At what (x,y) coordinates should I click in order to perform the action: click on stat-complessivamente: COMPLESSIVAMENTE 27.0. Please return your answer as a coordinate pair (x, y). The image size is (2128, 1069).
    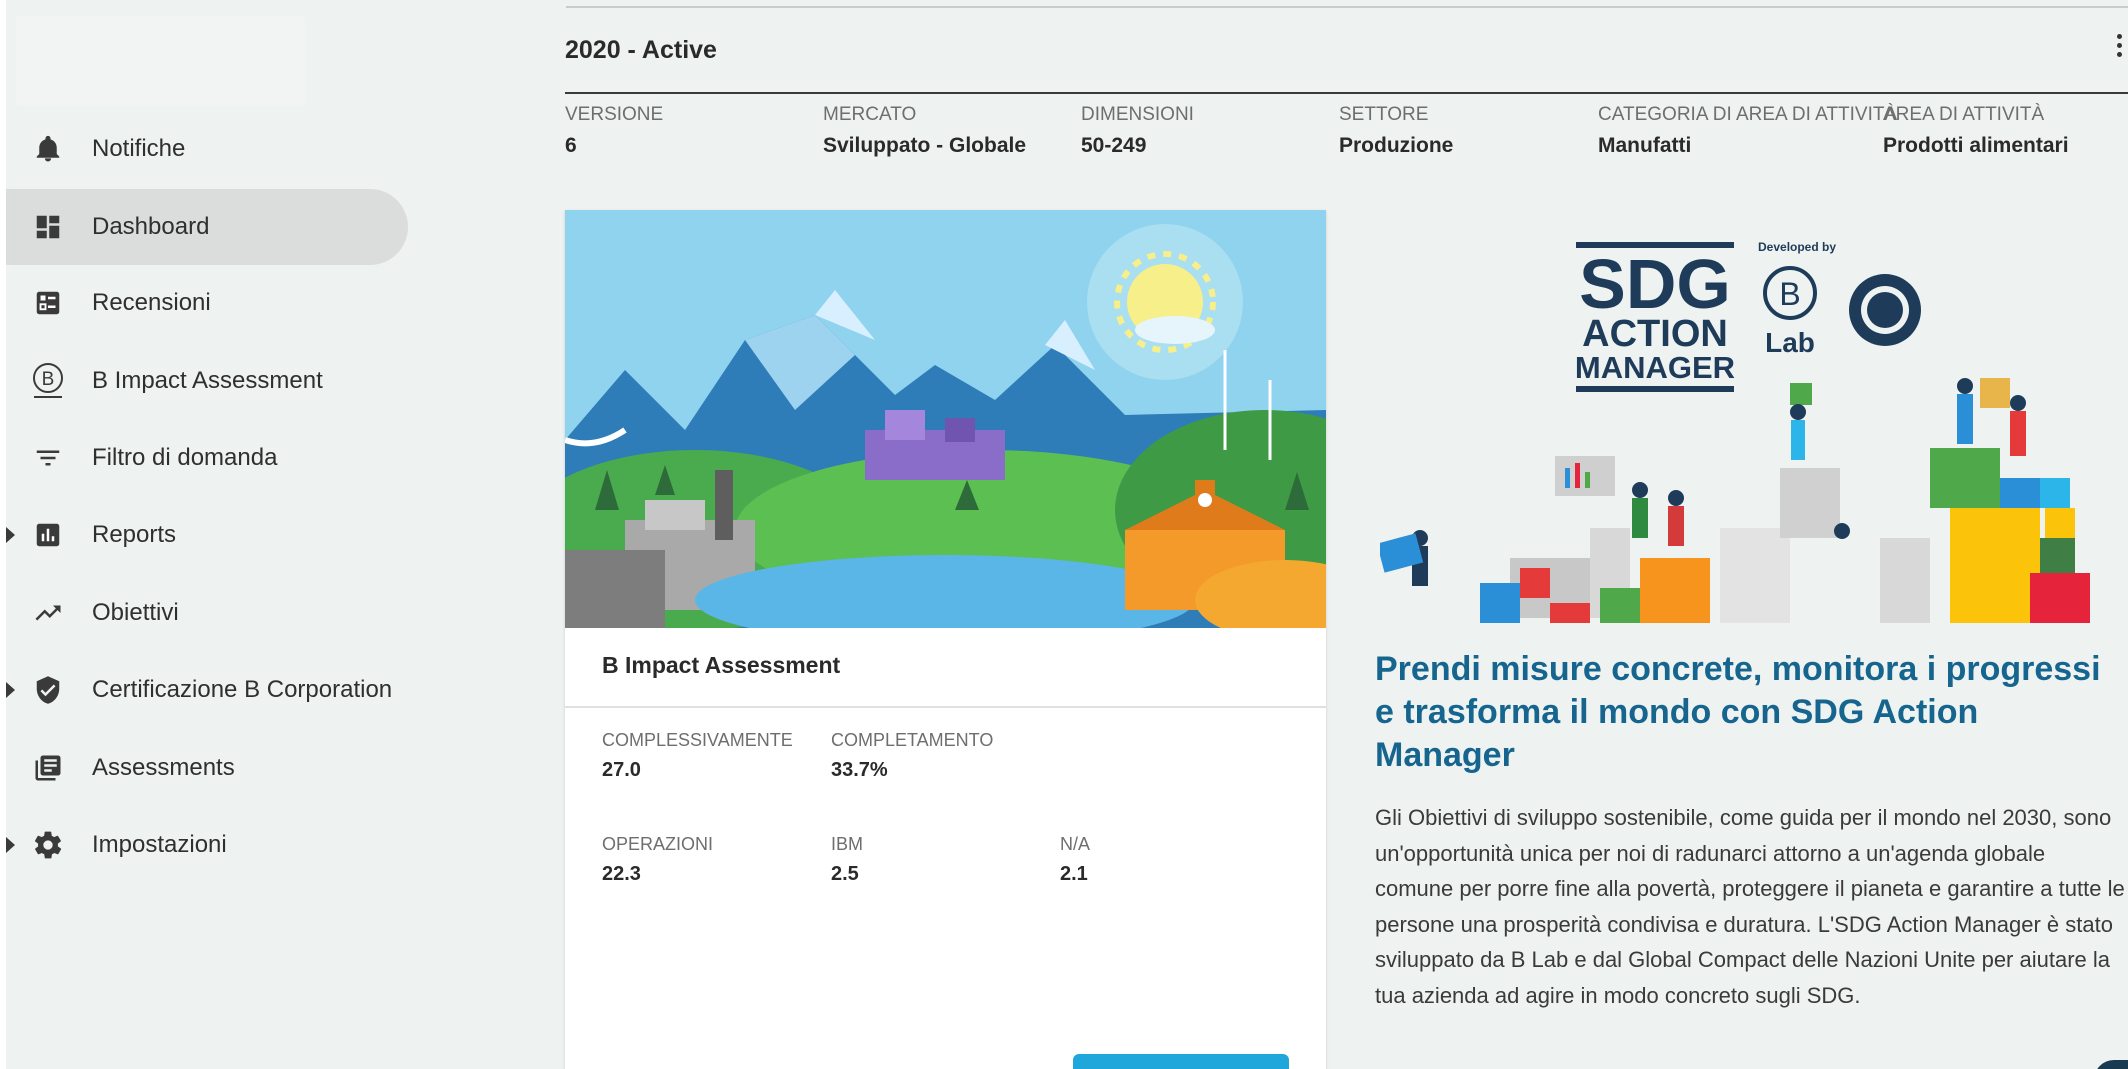
    Looking at the image, I should click on (697, 756).